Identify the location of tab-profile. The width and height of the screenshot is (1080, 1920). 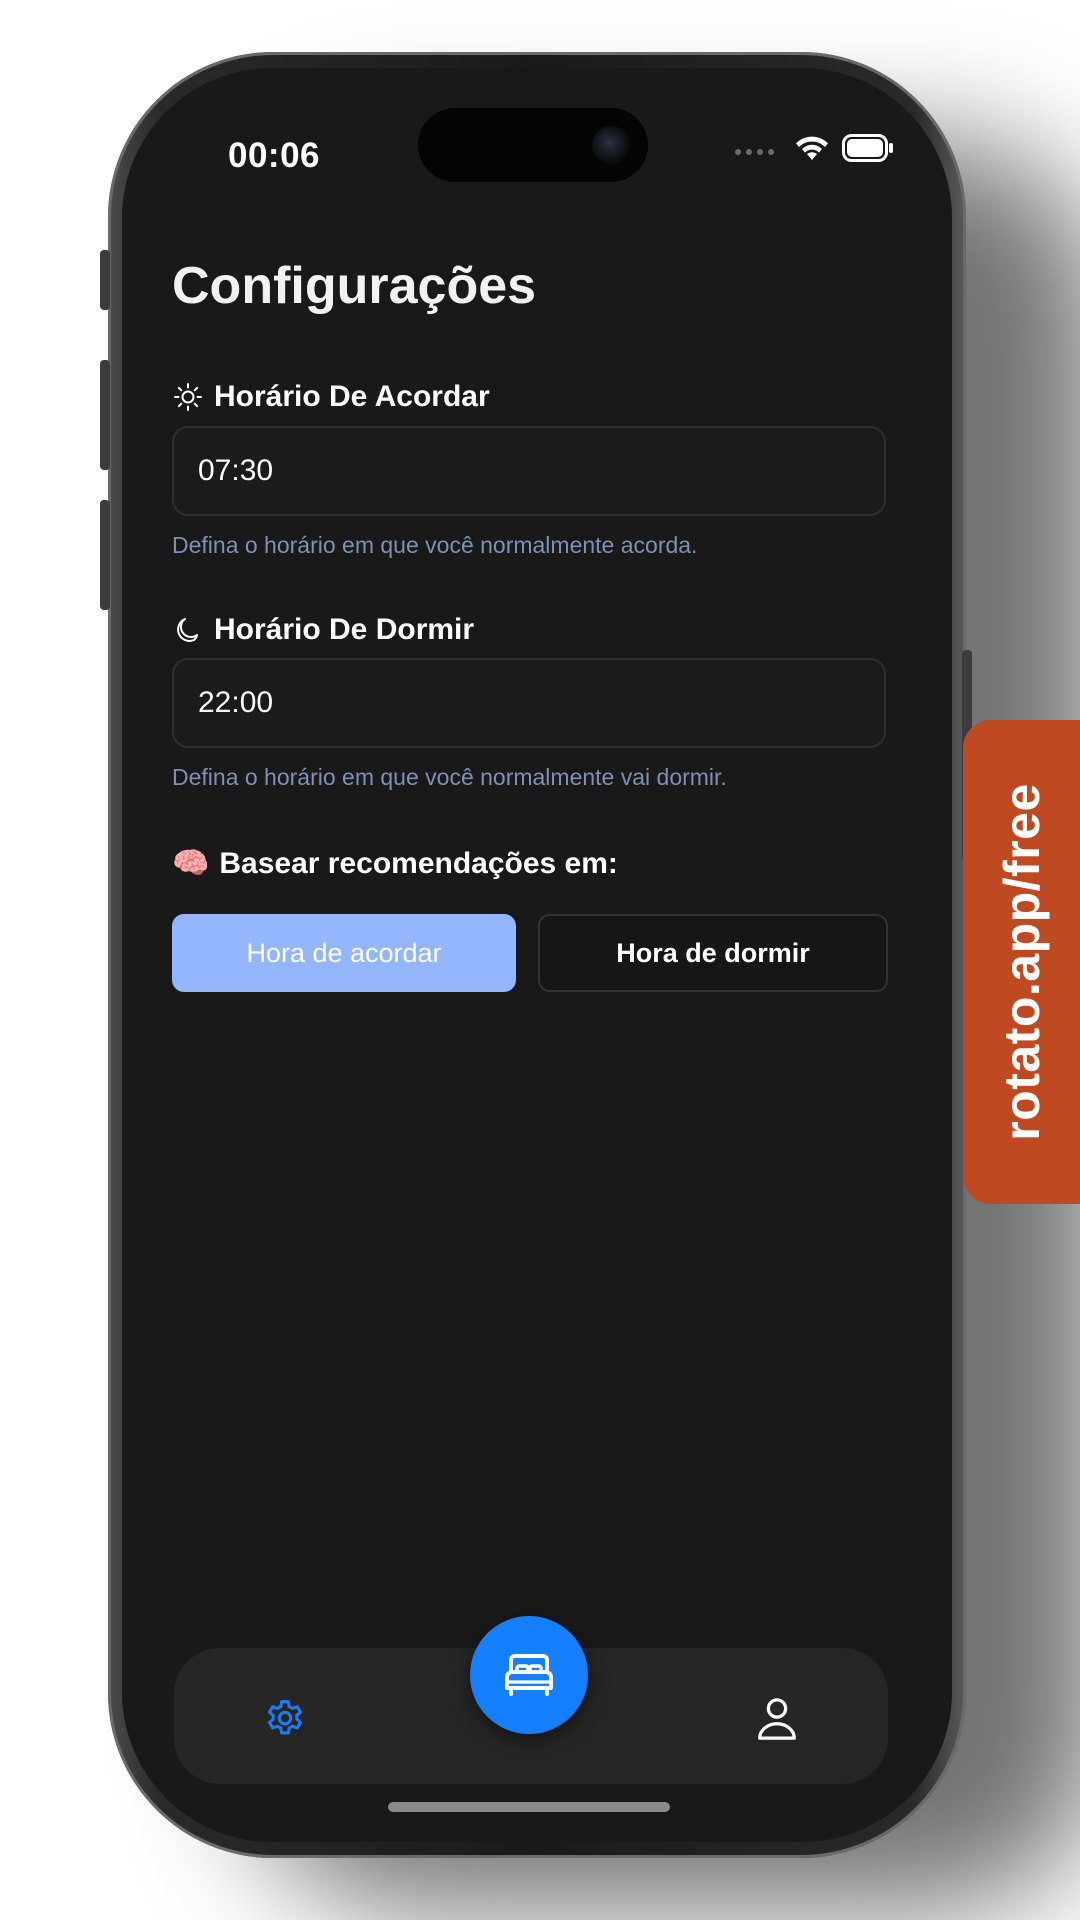
(777, 1719).